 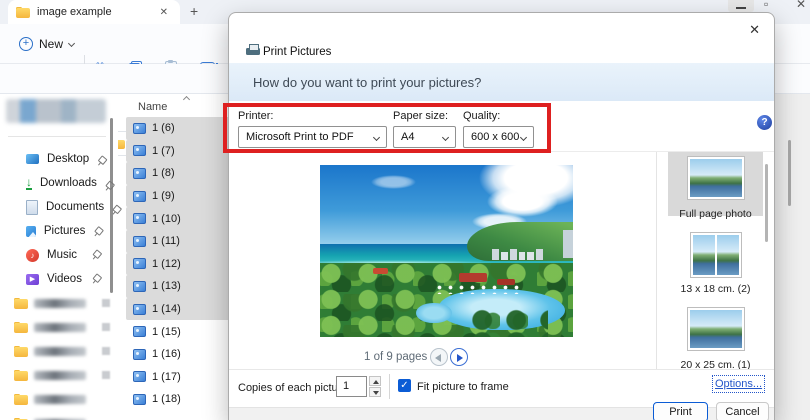 What do you see at coordinates (764, 122) in the screenshot?
I see `help-button: ?` at bounding box center [764, 122].